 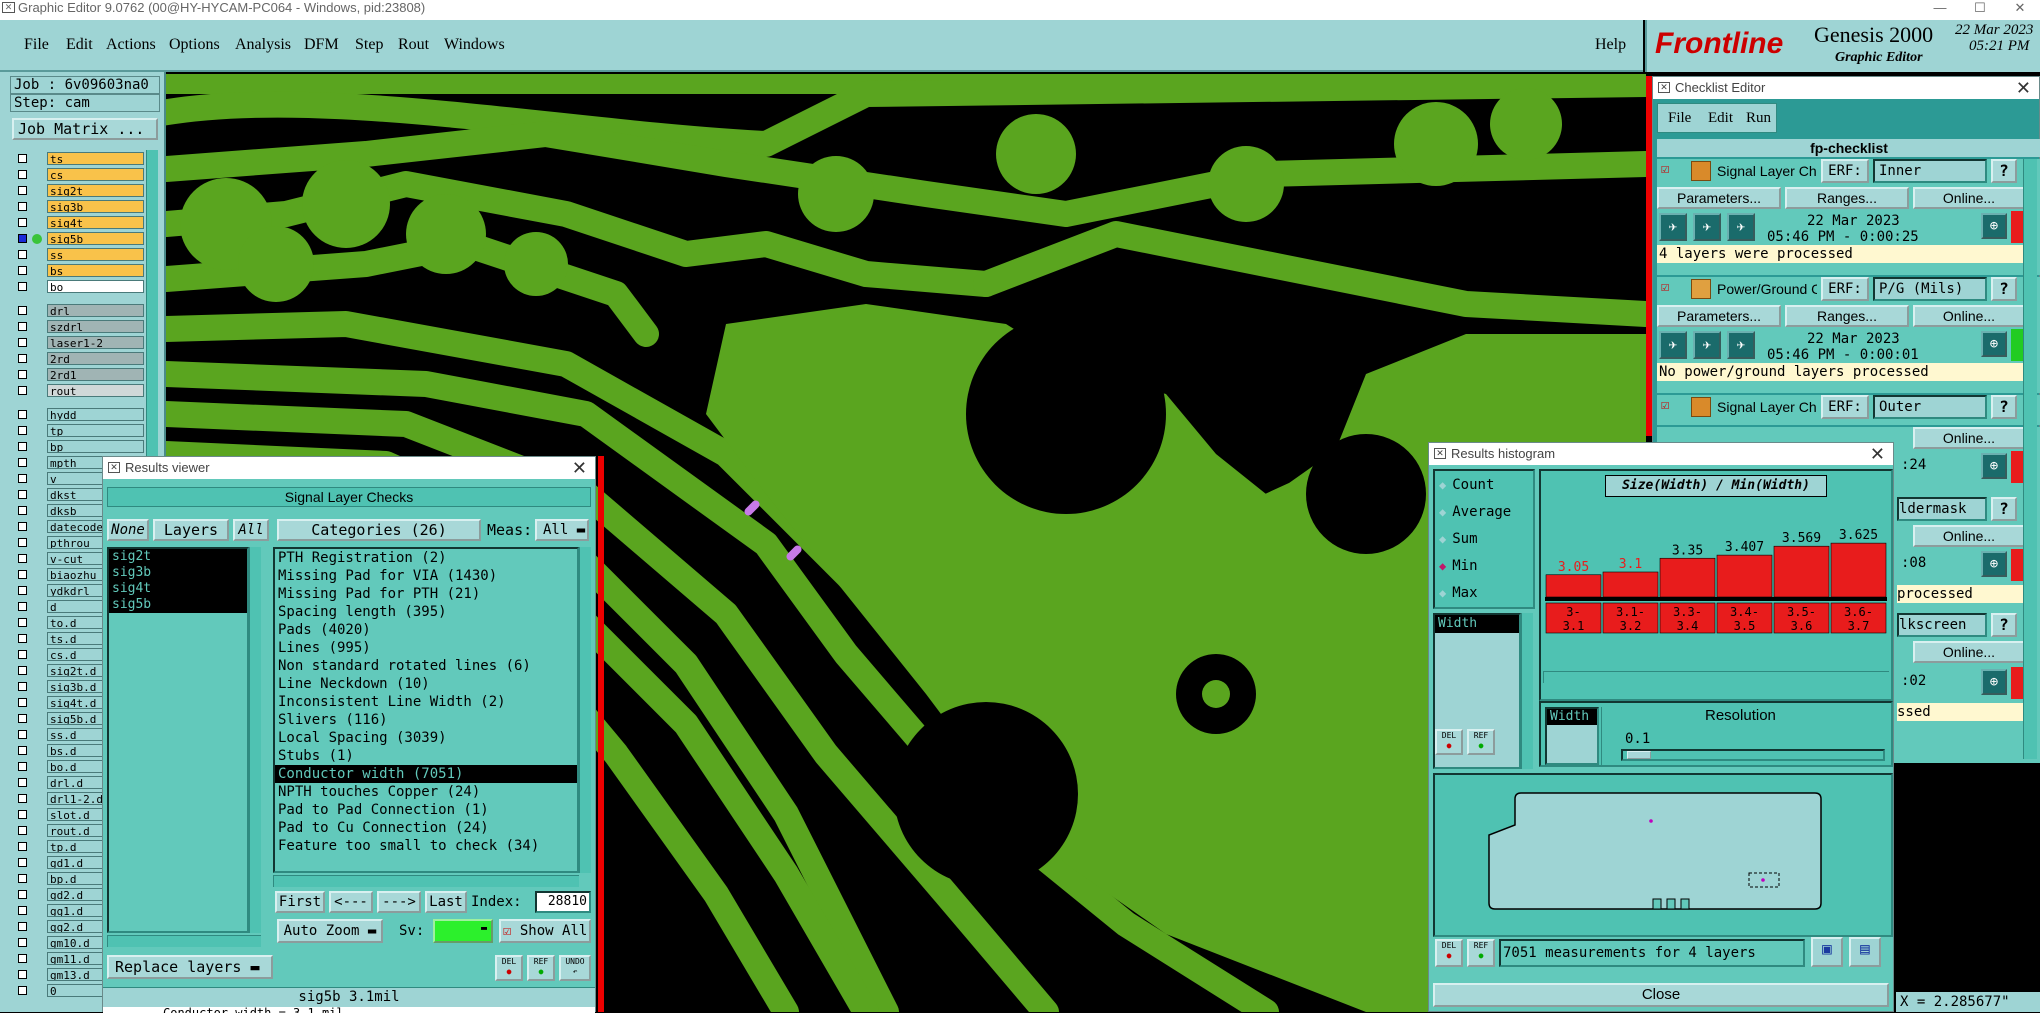 What do you see at coordinates (379, 530) in the screenshot?
I see `categories-button: Categories (26)` at bounding box center [379, 530].